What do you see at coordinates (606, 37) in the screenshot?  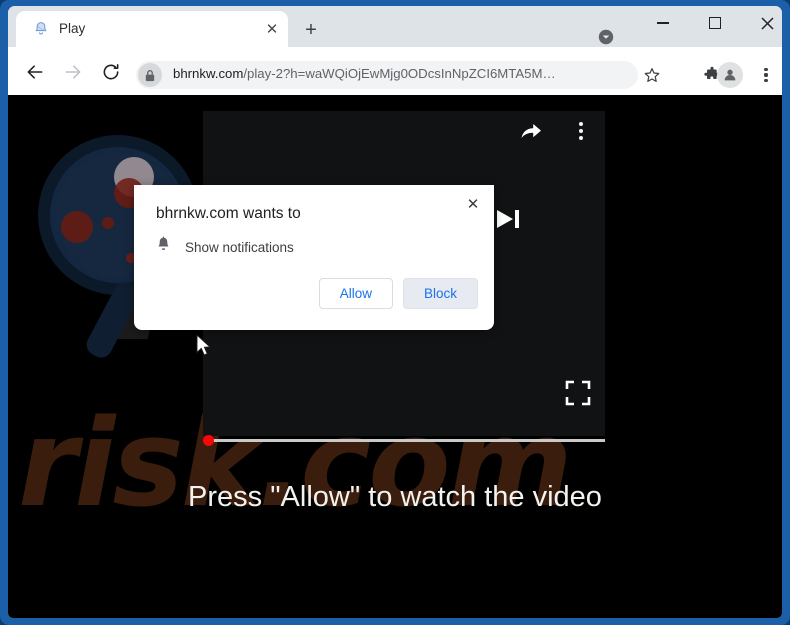 I see `chevron-down-circle-icon` at bounding box center [606, 37].